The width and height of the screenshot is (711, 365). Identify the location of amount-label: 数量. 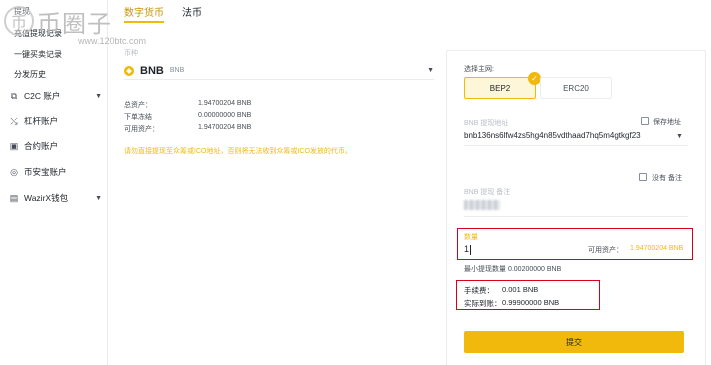
(471, 237).